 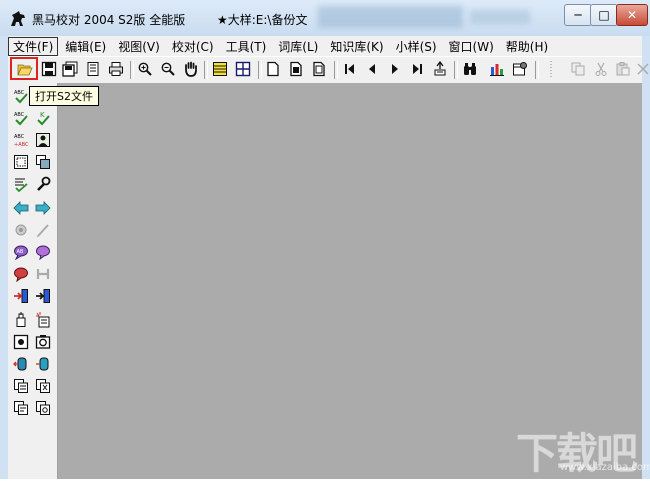 I want to click on floppy-disk-icon, so click(x=49, y=69).